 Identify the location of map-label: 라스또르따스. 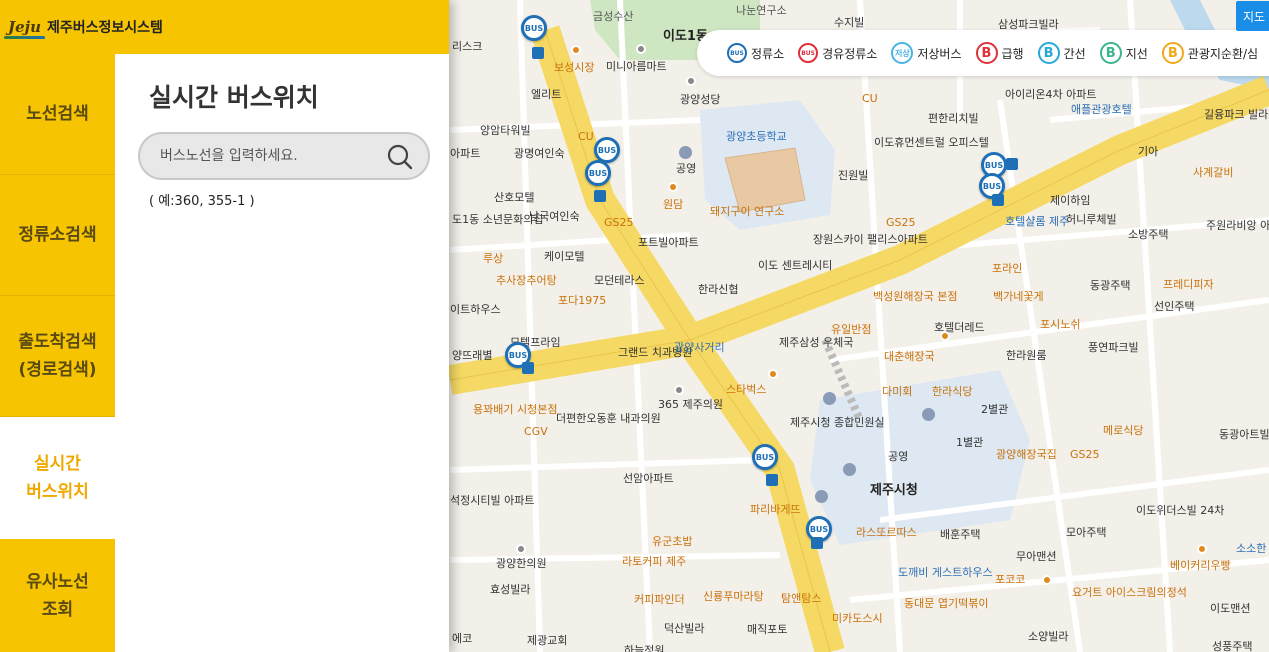
(886, 532).